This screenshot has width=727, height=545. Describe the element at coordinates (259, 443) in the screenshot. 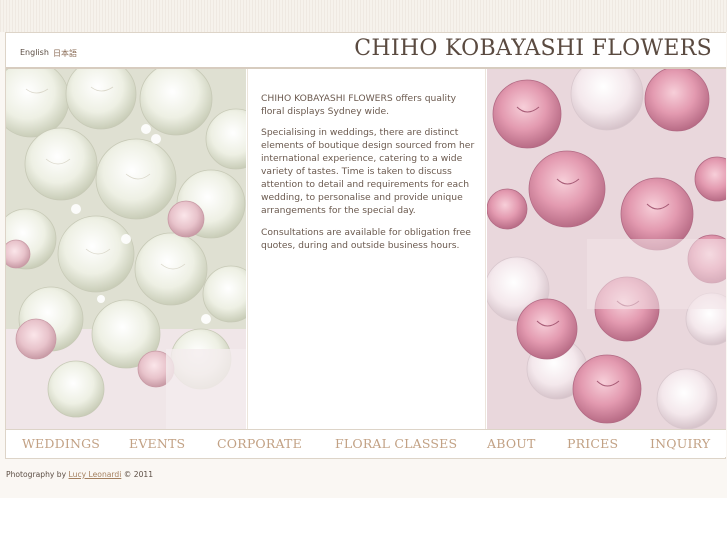

I see `nav-corporate: CORPORATE` at that location.